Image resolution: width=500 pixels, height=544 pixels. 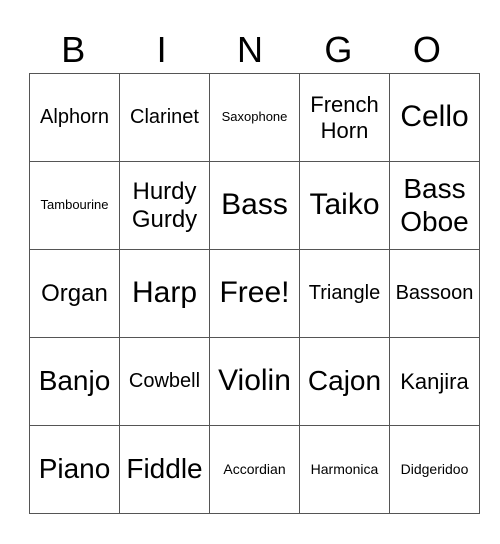 I want to click on bingo-cell: Fiddle, so click(x=164, y=469).